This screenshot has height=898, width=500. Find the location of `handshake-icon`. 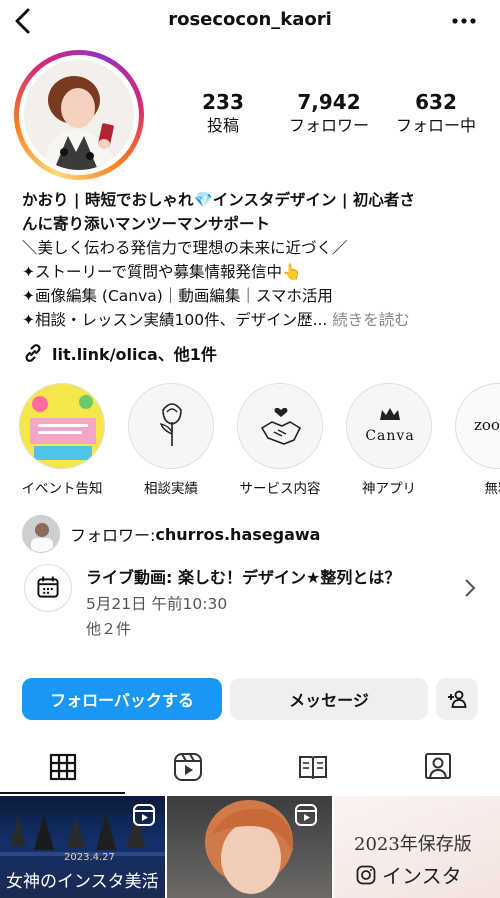

handshake-icon is located at coordinates (280, 426).